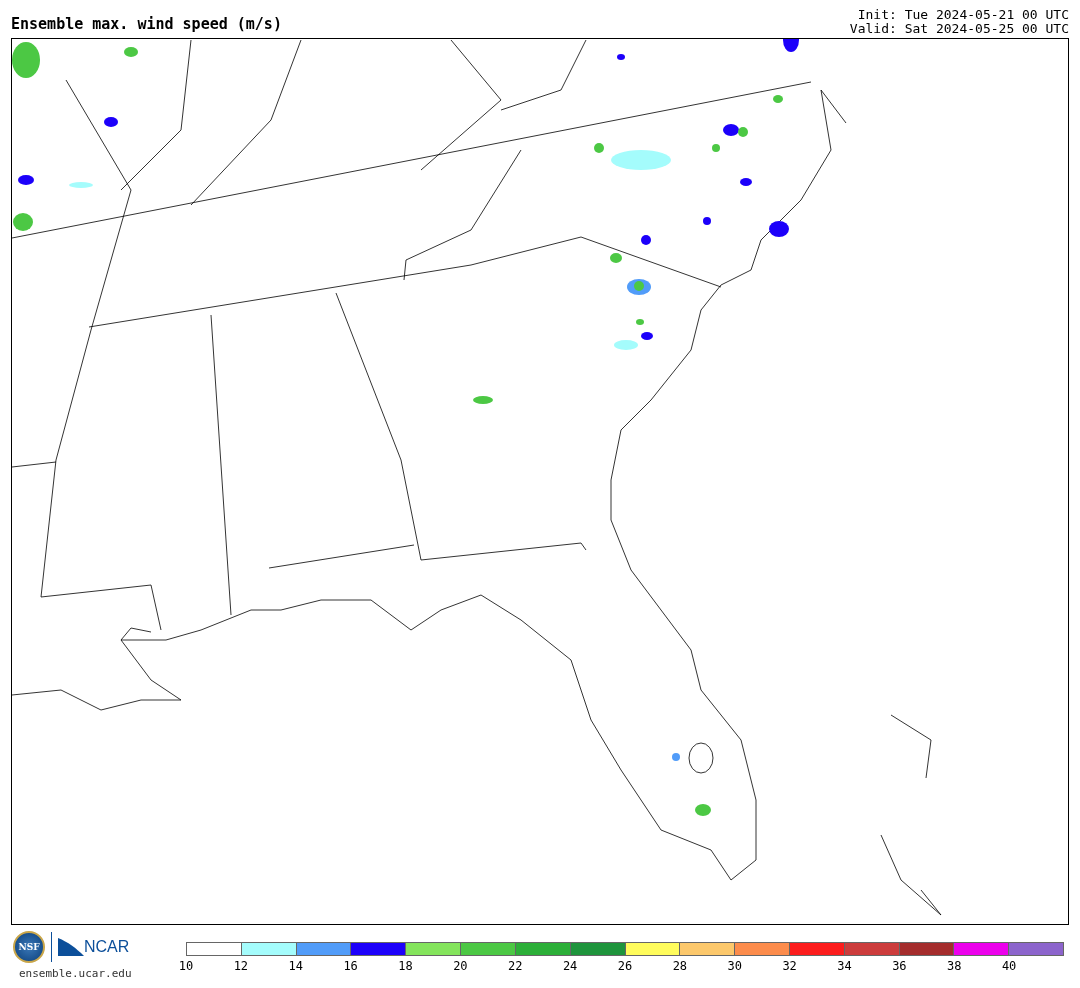  Describe the element at coordinates (107, 947) in the screenshot. I see `ncar-logo: NCAR` at that location.